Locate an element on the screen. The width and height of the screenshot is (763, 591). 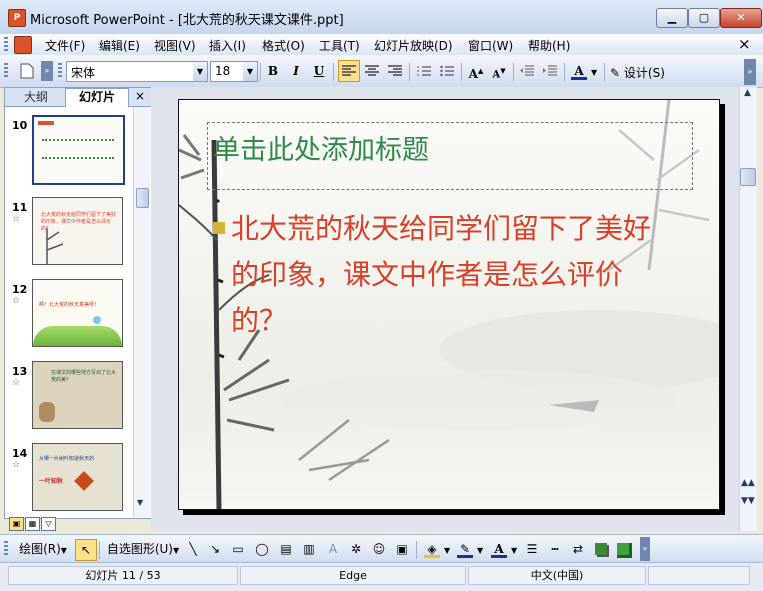
draw-font-color-dropdown-icon: ▼ is located at coordinates (514, 550).